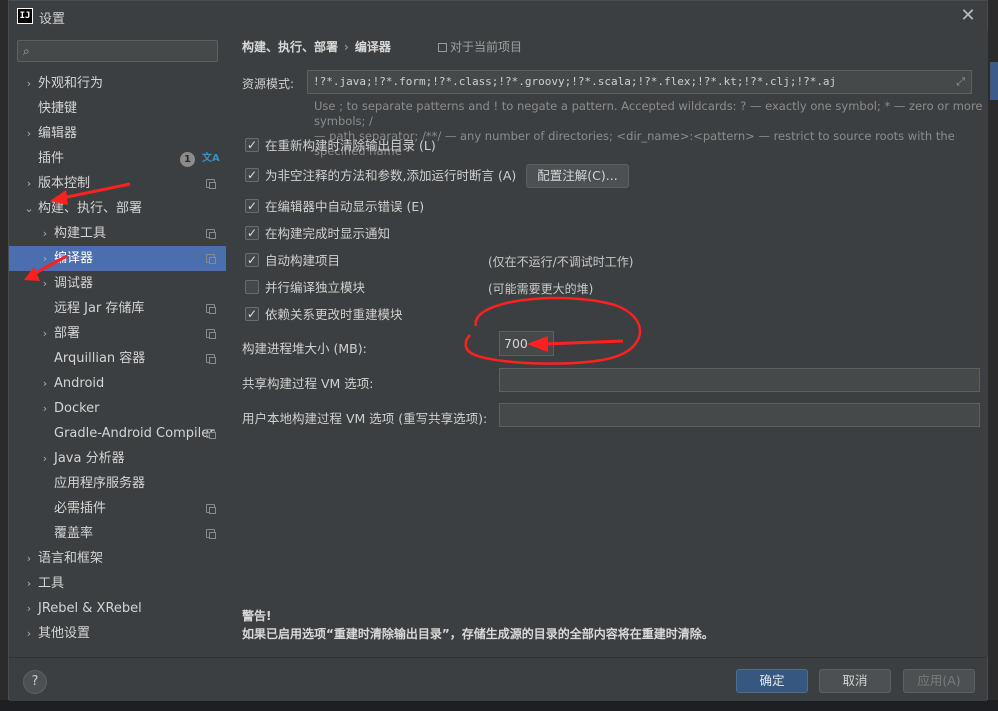 The height and width of the screenshot is (711, 998). What do you see at coordinates (117, 383) in the screenshot?
I see `sidebar-item: › Android` at bounding box center [117, 383].